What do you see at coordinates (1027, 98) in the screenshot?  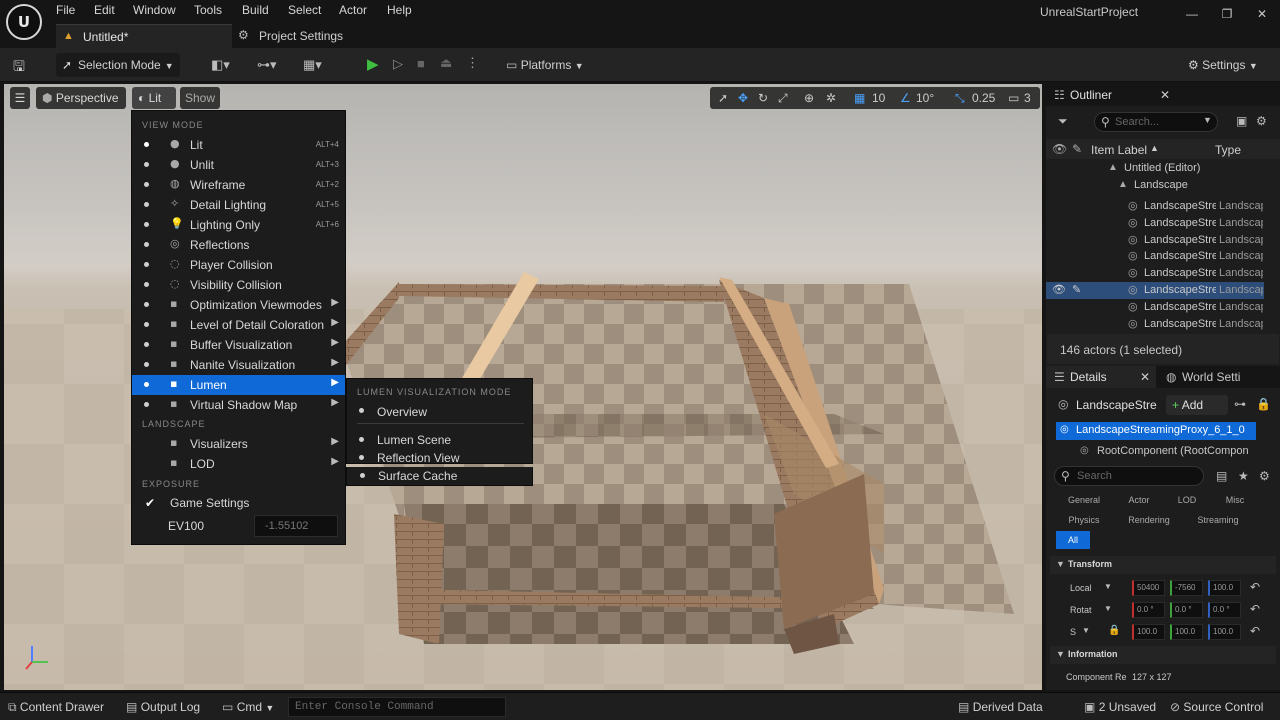 I see `camera-speed-value: 3` at bounding box center [1027, 98].